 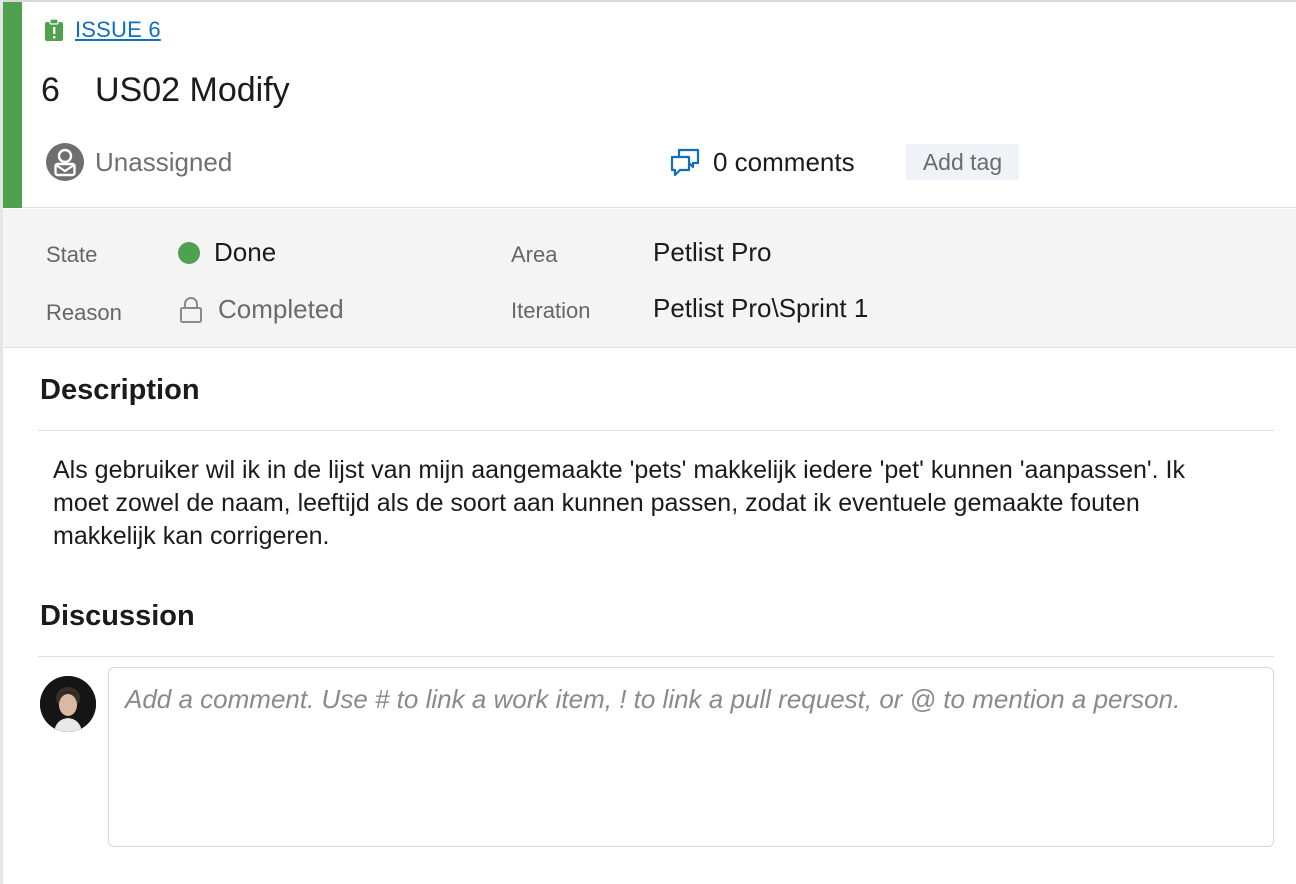 What do you see at coordinates (189, 252) in the screenshot?
I see `state-indicator-dot` at bounding box center [189, 252].